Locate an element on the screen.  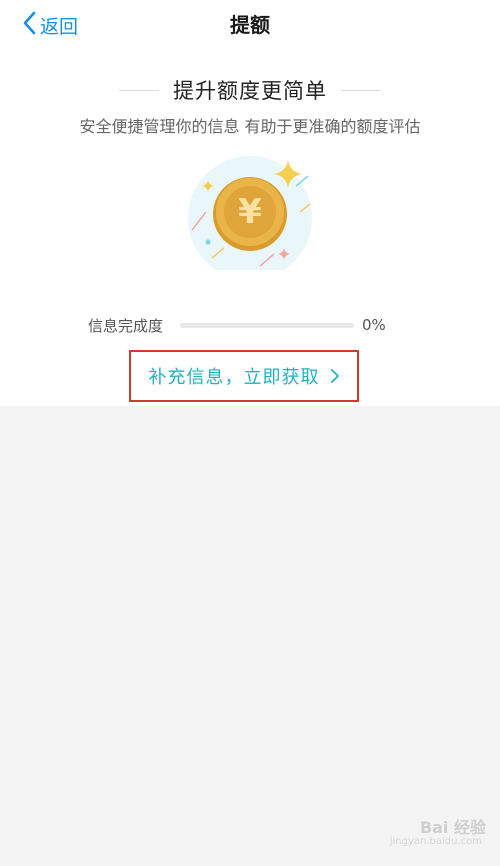
heading-divider-left is located at coordinates (139, 90).